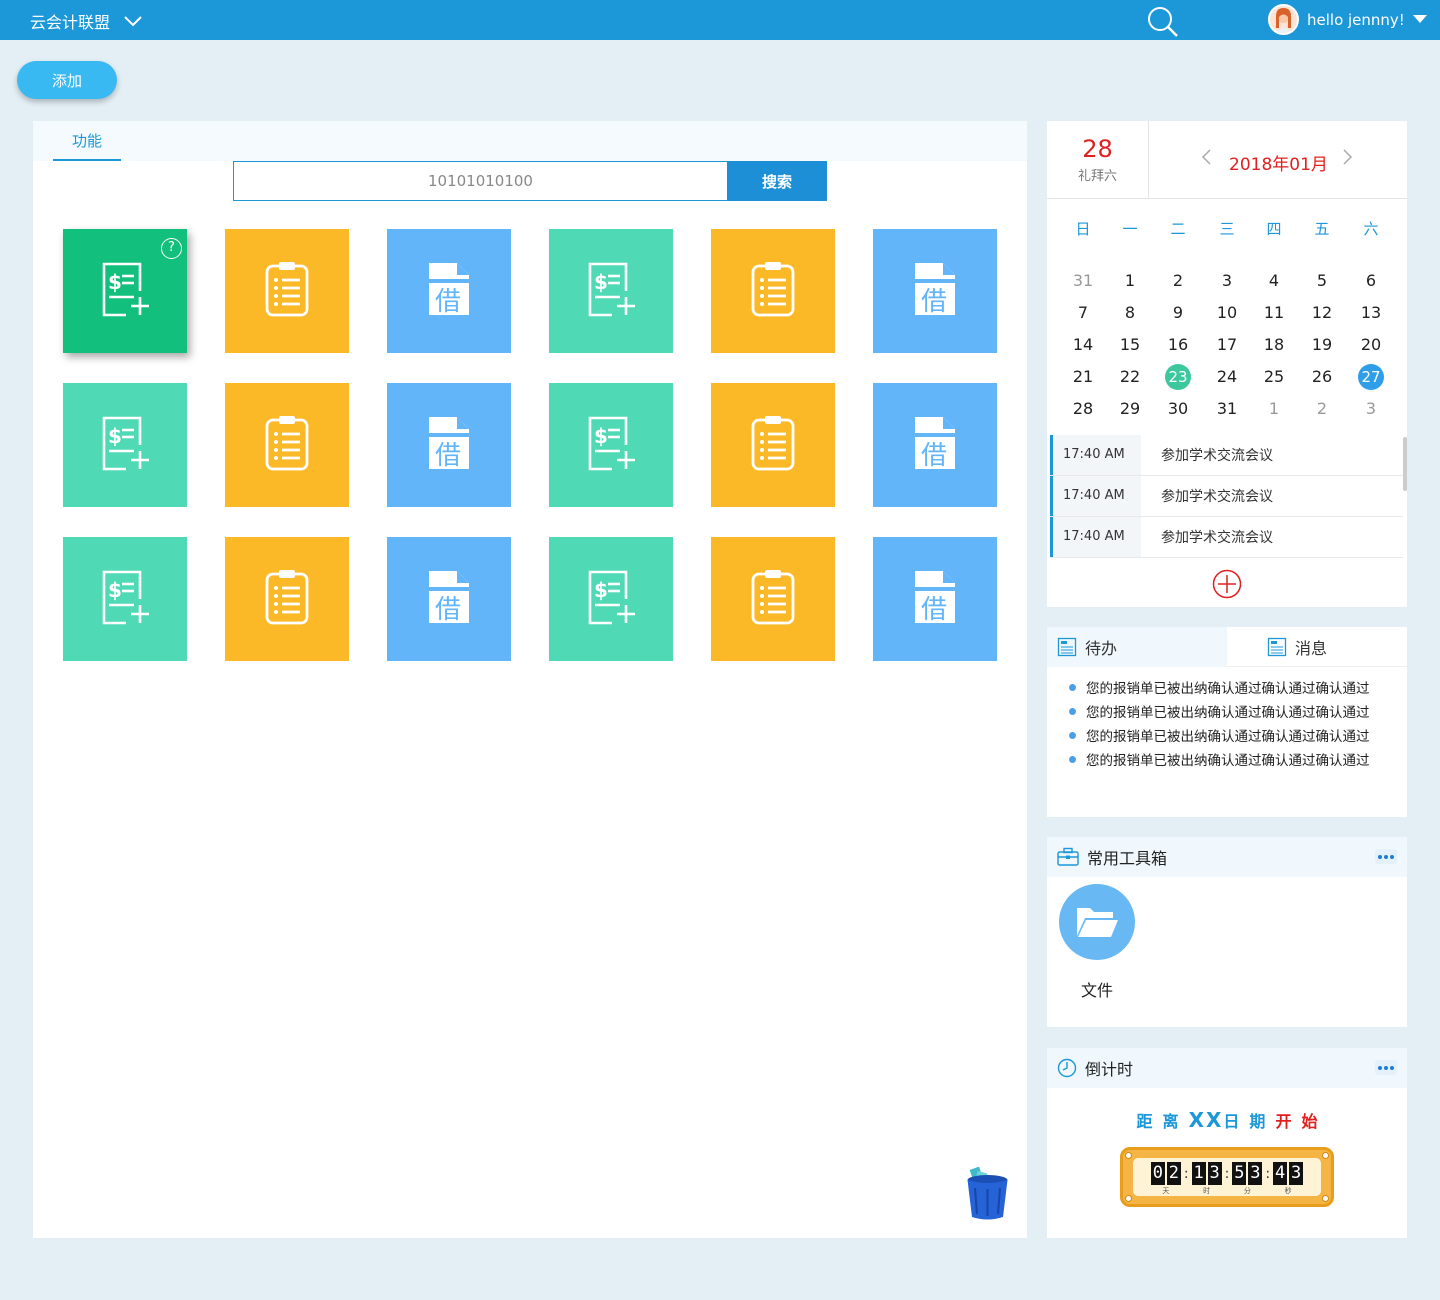  I want to click on search-button: 搜索, so click(777, 181).